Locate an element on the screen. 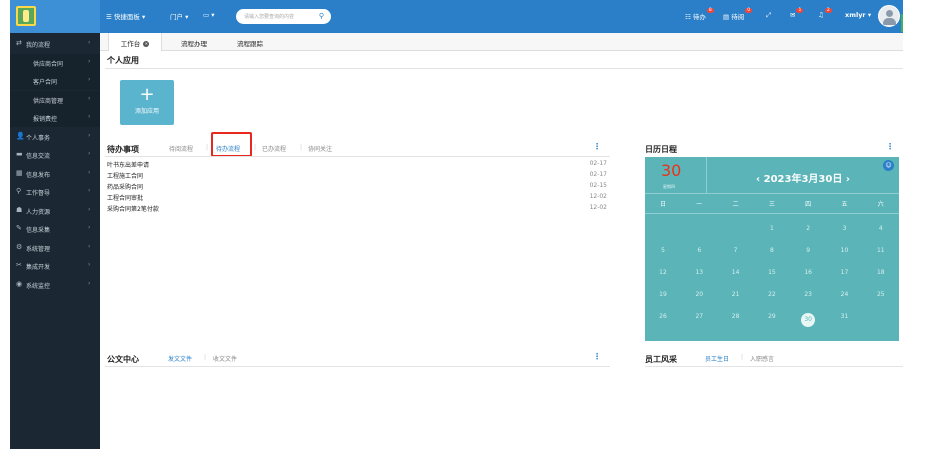 This screenshot has height=449, width=927. user-avatar is located at coordinates (889, 16).